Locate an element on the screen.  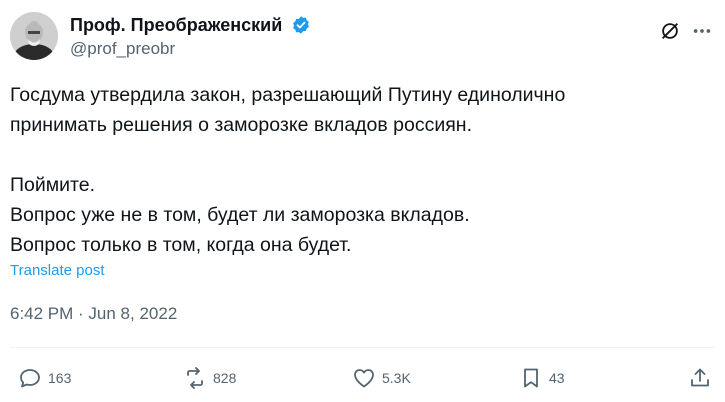
share-icon is located at coordinates (700, 377).